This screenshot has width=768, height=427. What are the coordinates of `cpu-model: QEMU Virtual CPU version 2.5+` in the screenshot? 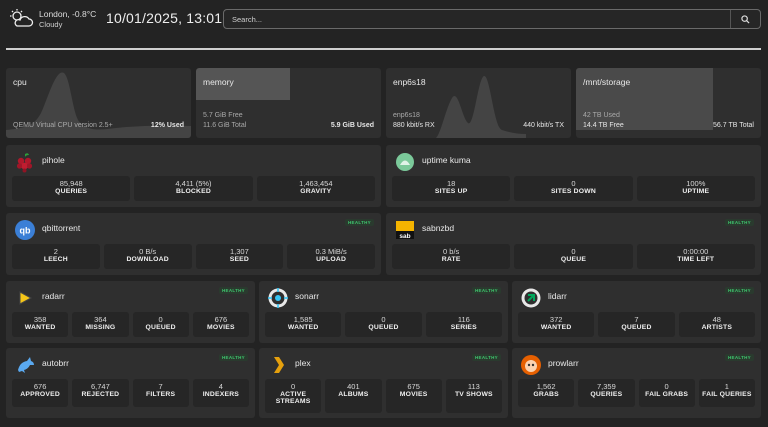 It's located at (63, 125).